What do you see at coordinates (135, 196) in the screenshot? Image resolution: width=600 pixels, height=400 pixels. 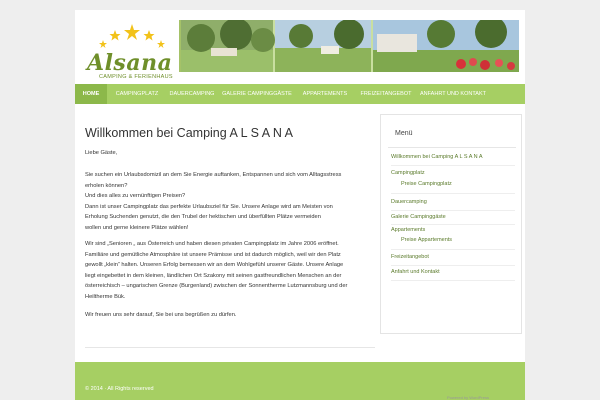 I see `text-line: Und dies alles zu vernünftigen Preisen?` at bounding box center [135, 196].